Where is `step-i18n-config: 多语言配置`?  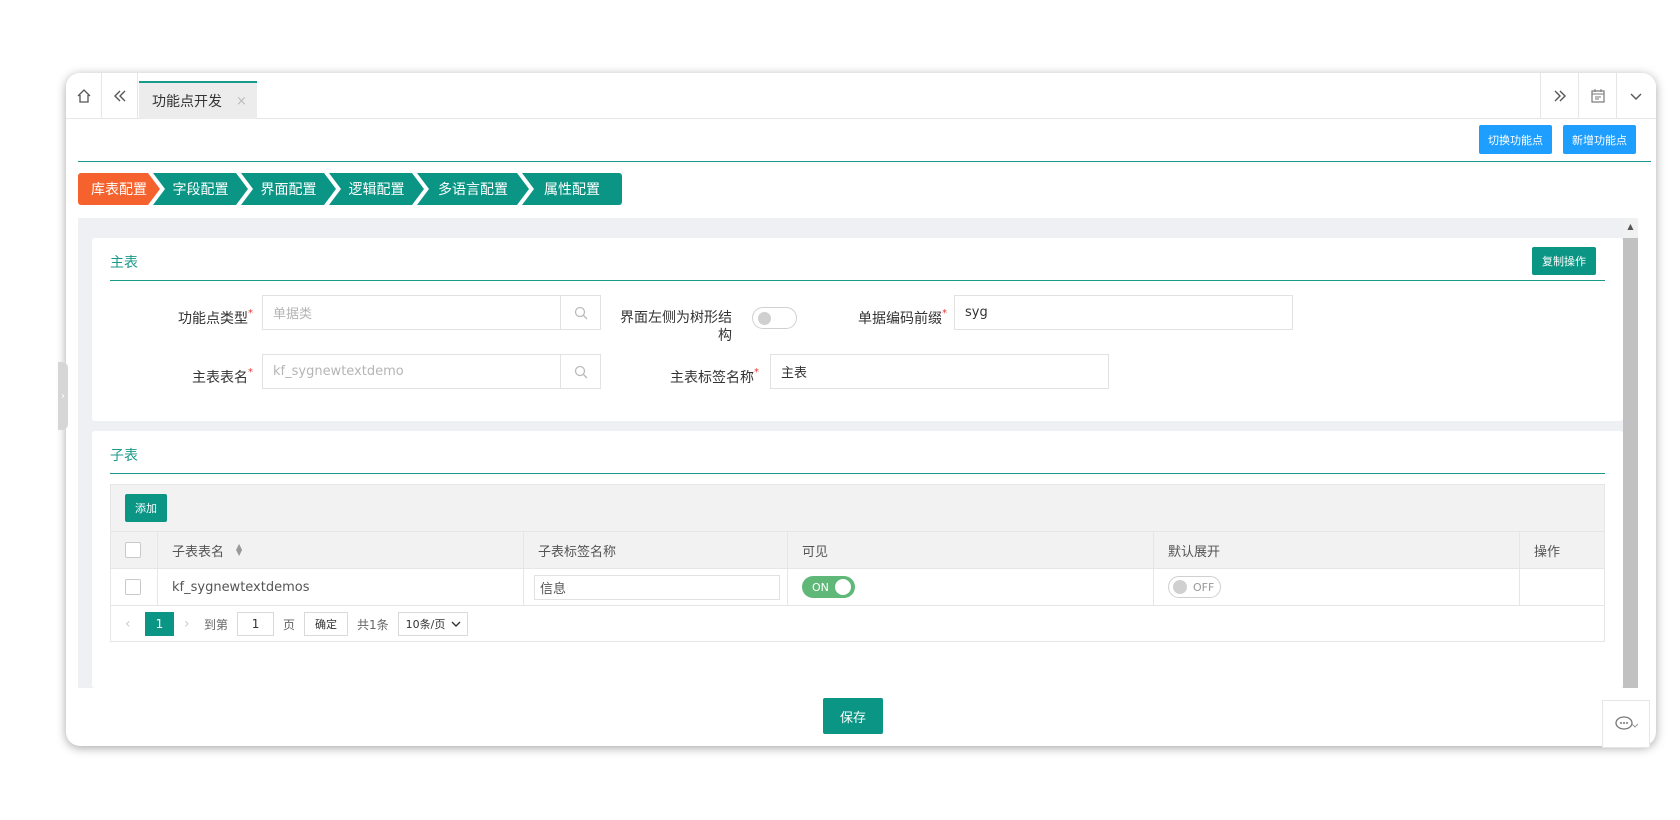
step-i18n-config: 多语言配置 is located at coordinates (473, 189).